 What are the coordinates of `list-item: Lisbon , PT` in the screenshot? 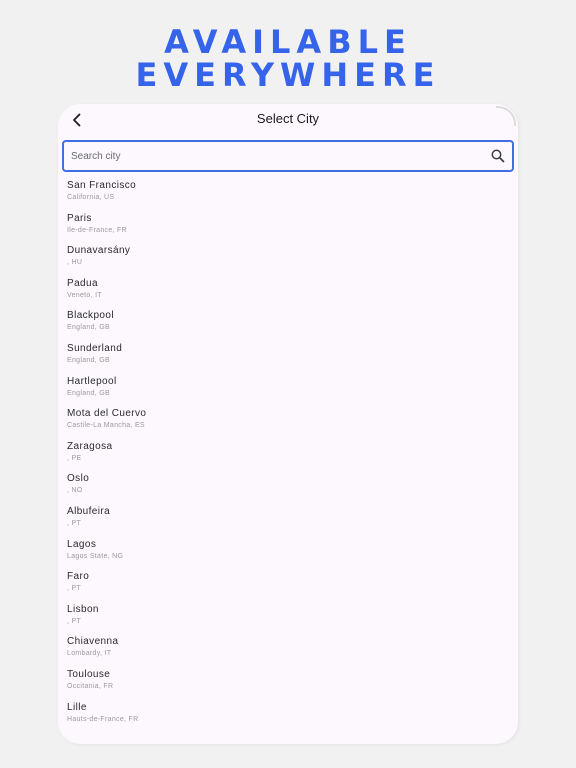 It's located at (287, 620).